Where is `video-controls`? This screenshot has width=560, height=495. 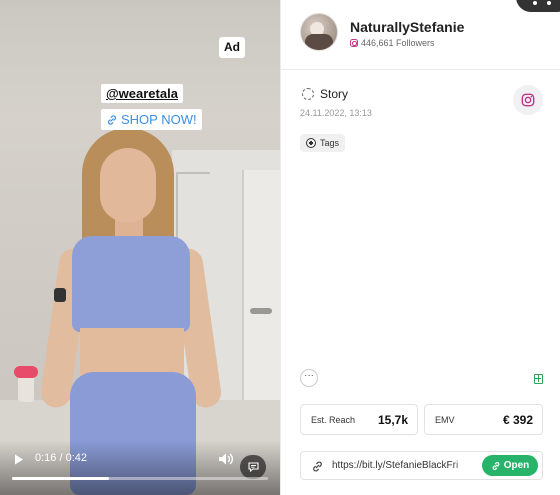 video-controls is located at coordinates (140, 467).